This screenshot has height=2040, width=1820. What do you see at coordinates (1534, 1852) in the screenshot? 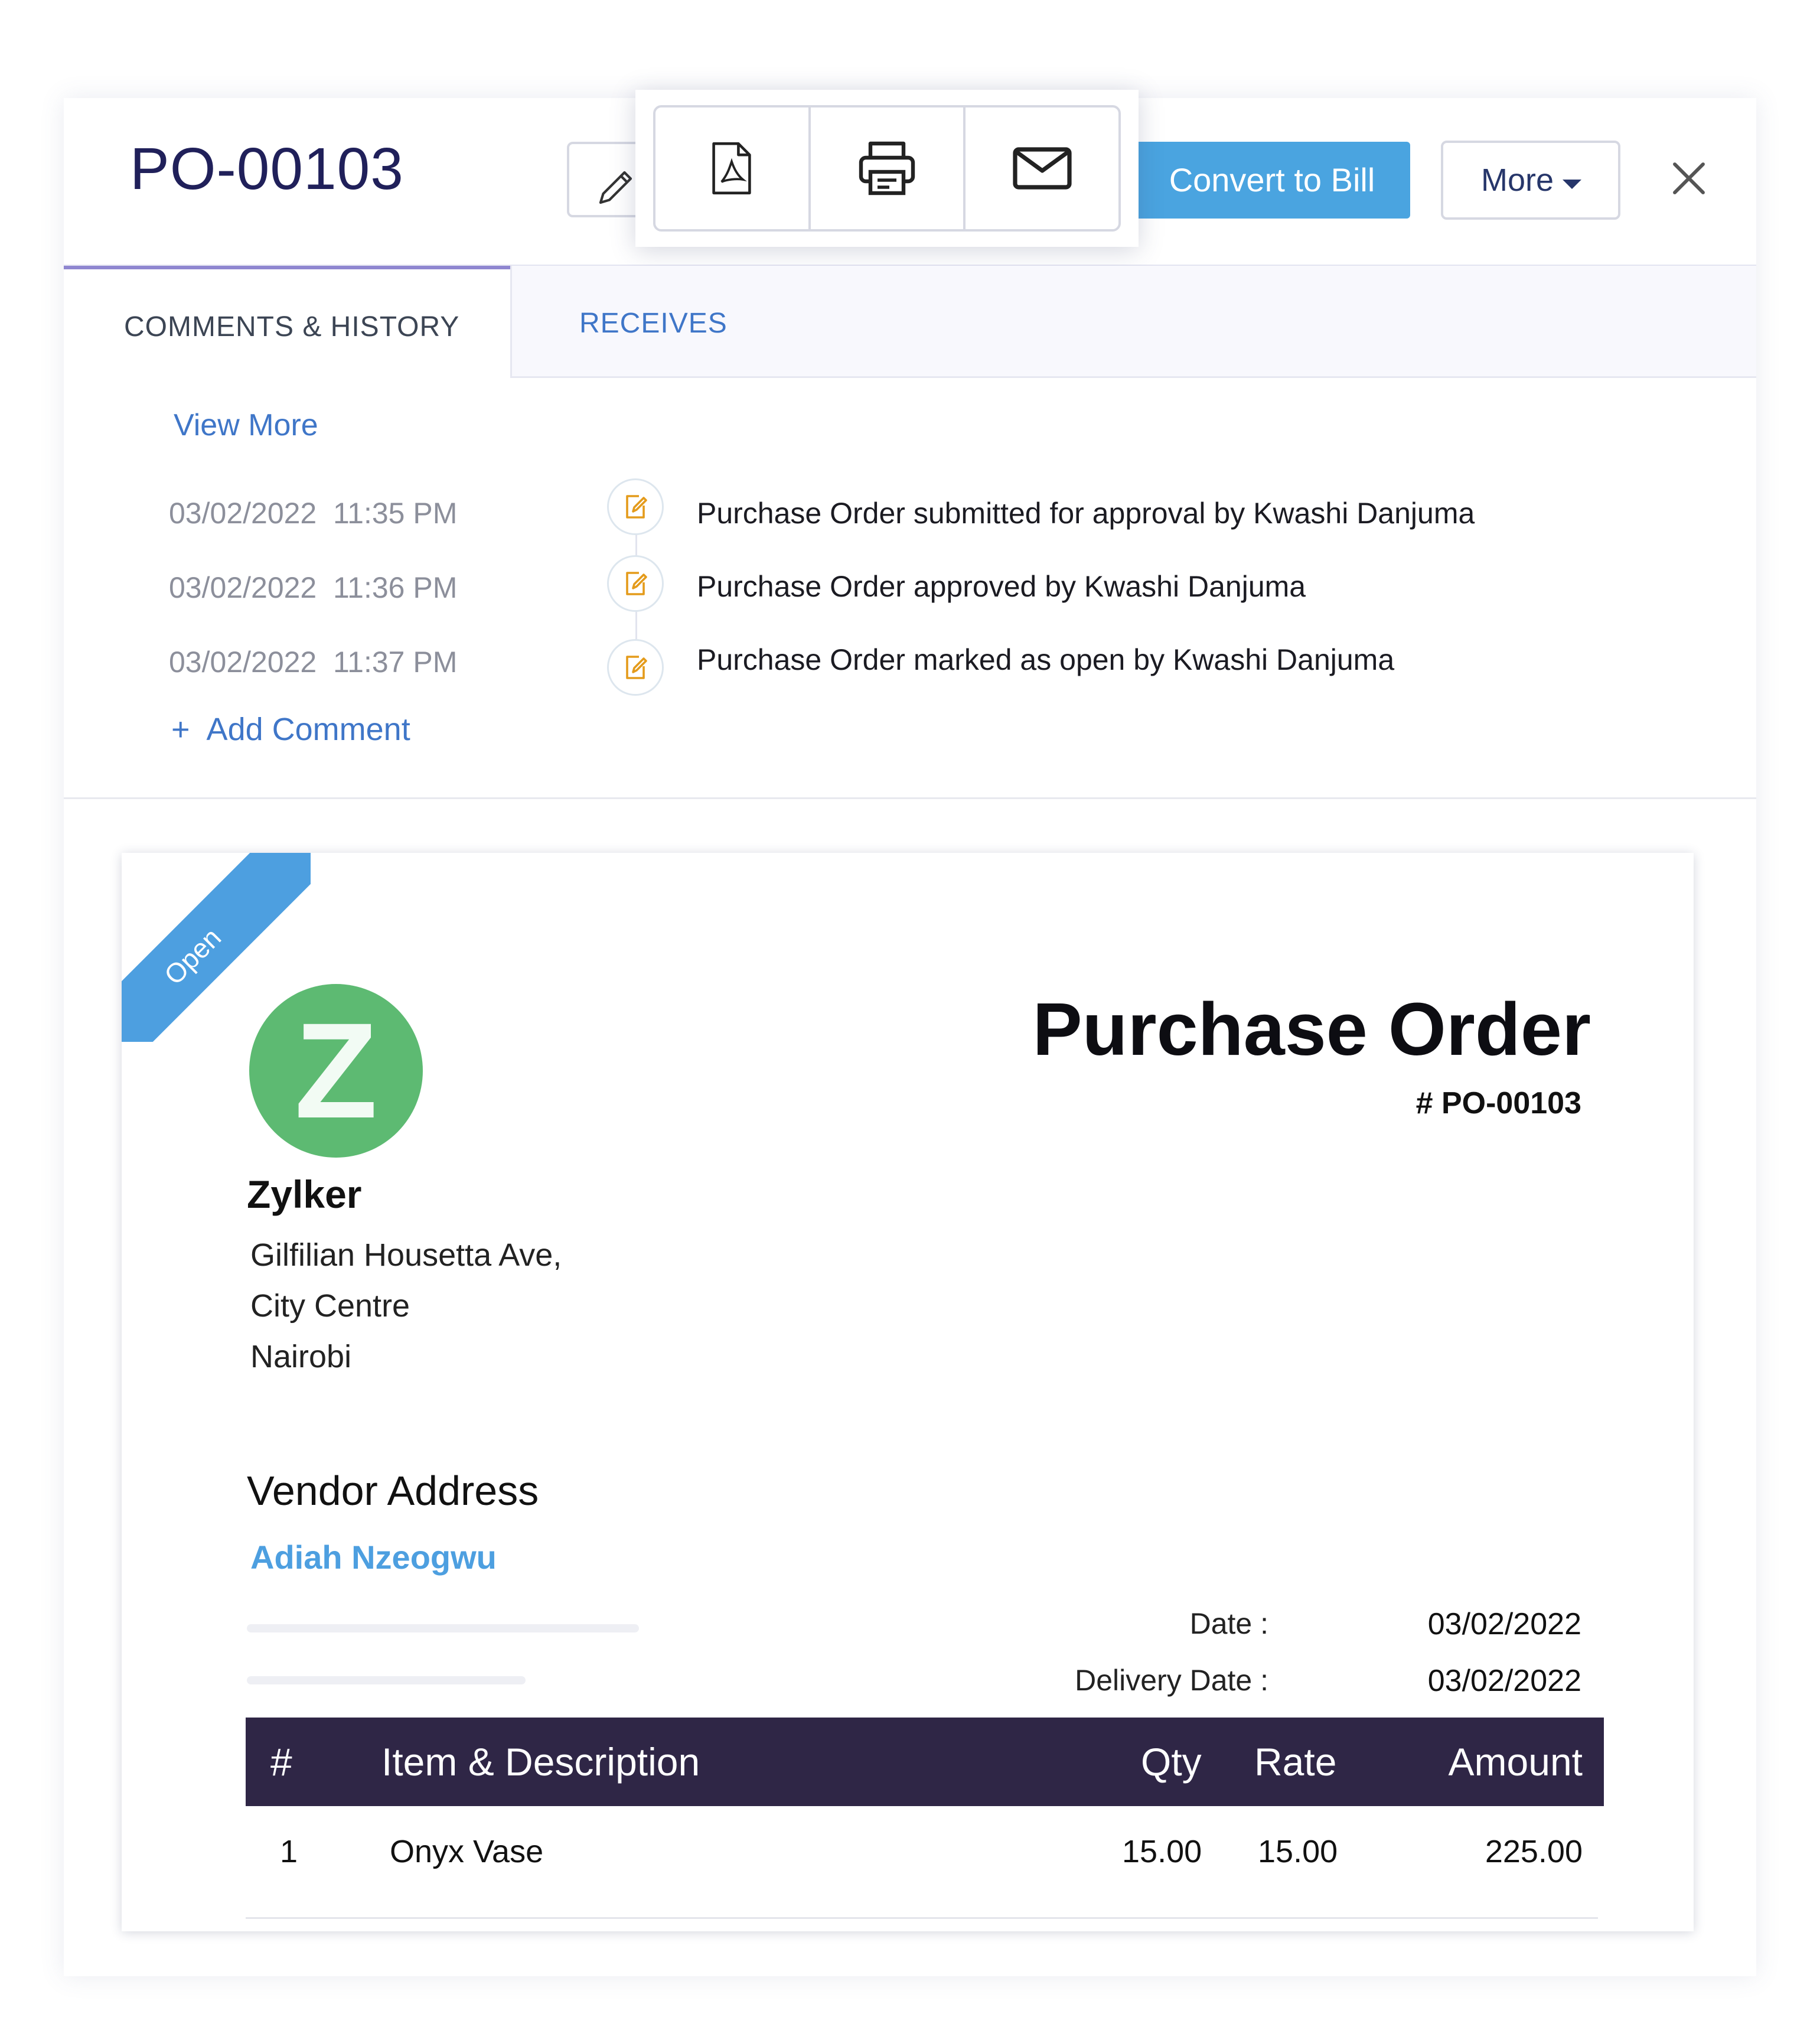
I see `row-amount: 225.00` at bounding box center [1534, 1852].